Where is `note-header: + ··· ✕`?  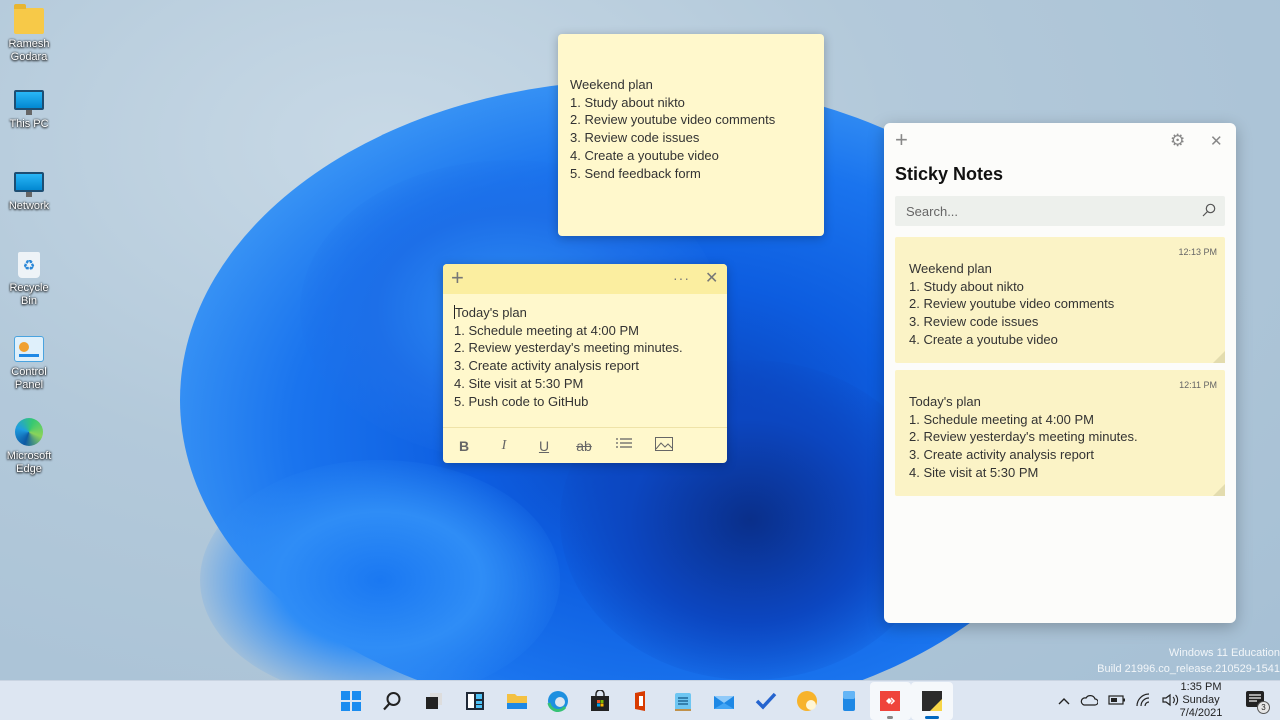 note-header: + ··· ✕ is located at coordinates (585, 279).